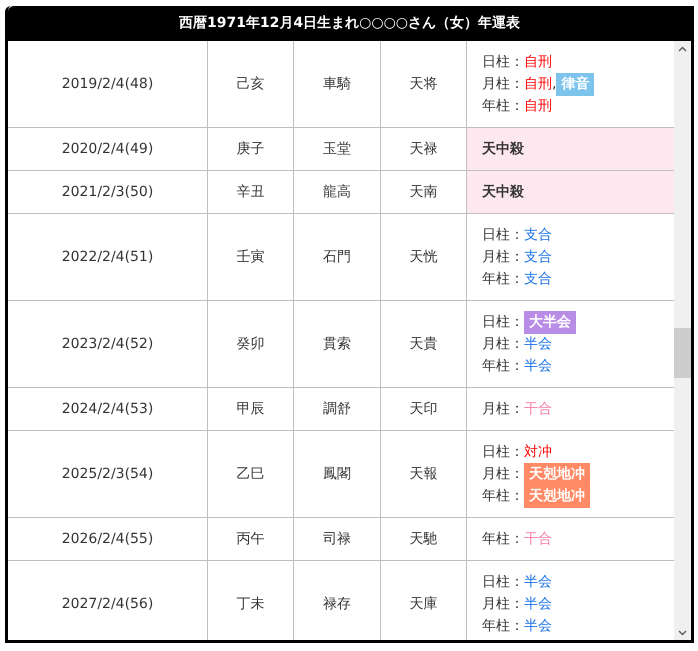 This screenshot has width=698, height=651. Describe the element at coordinates (349, 23) in the screenshot. I see `table-title: 西暦1971年12月4日生まれ○○○○さん（女）年運表` at that location.